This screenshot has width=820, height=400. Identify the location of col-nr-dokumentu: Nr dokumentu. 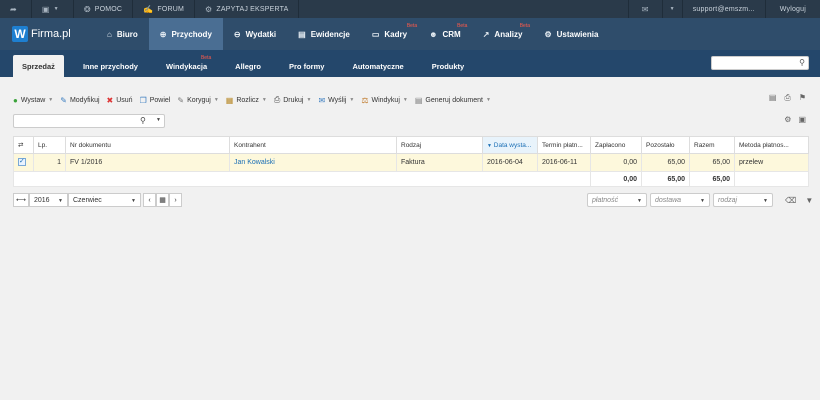
(147, 145).